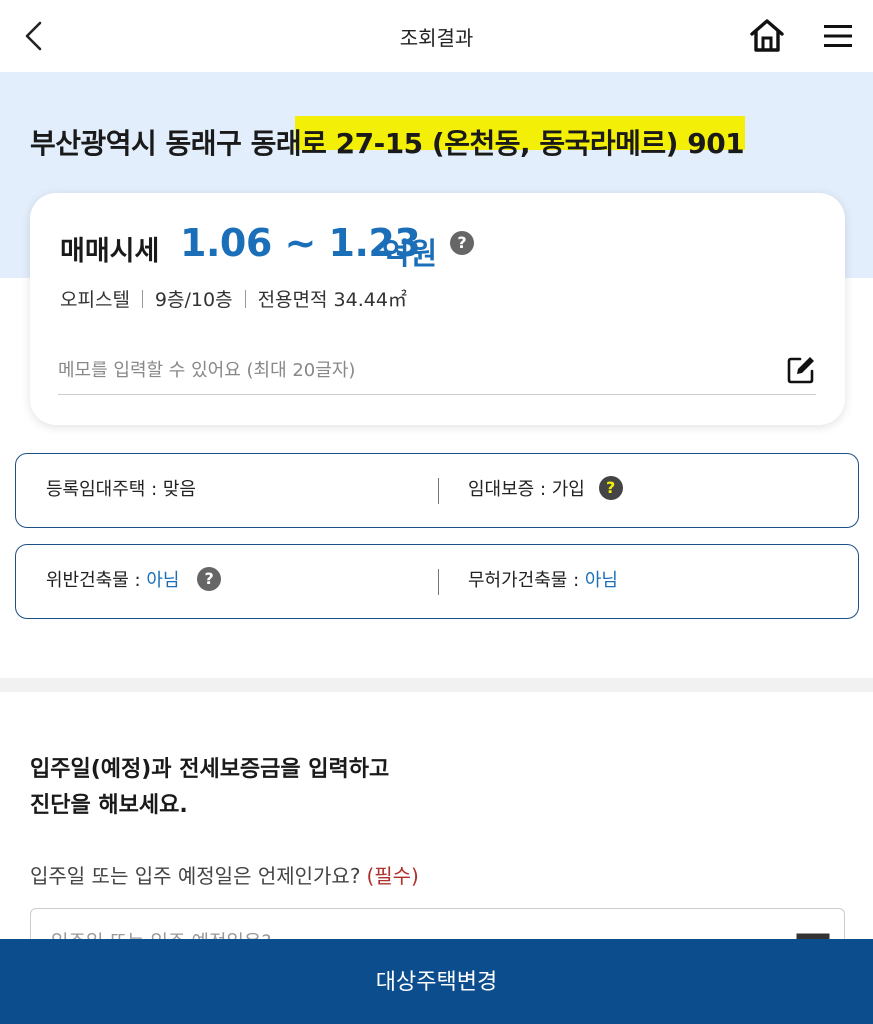  I want to click on price-label: 매매시세, so click(110, 251).